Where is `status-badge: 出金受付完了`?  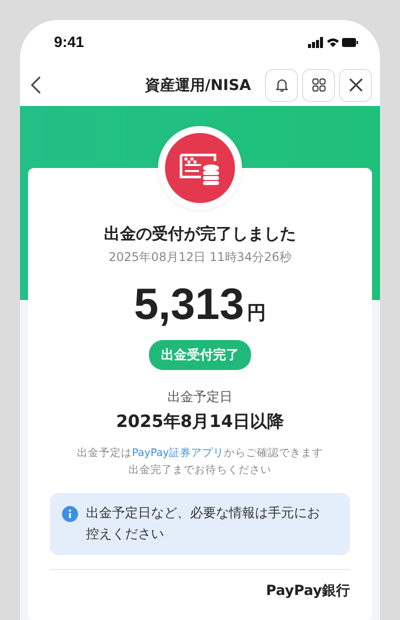
status-badge: 出金受付完了 is located at coordinates (200, 355).